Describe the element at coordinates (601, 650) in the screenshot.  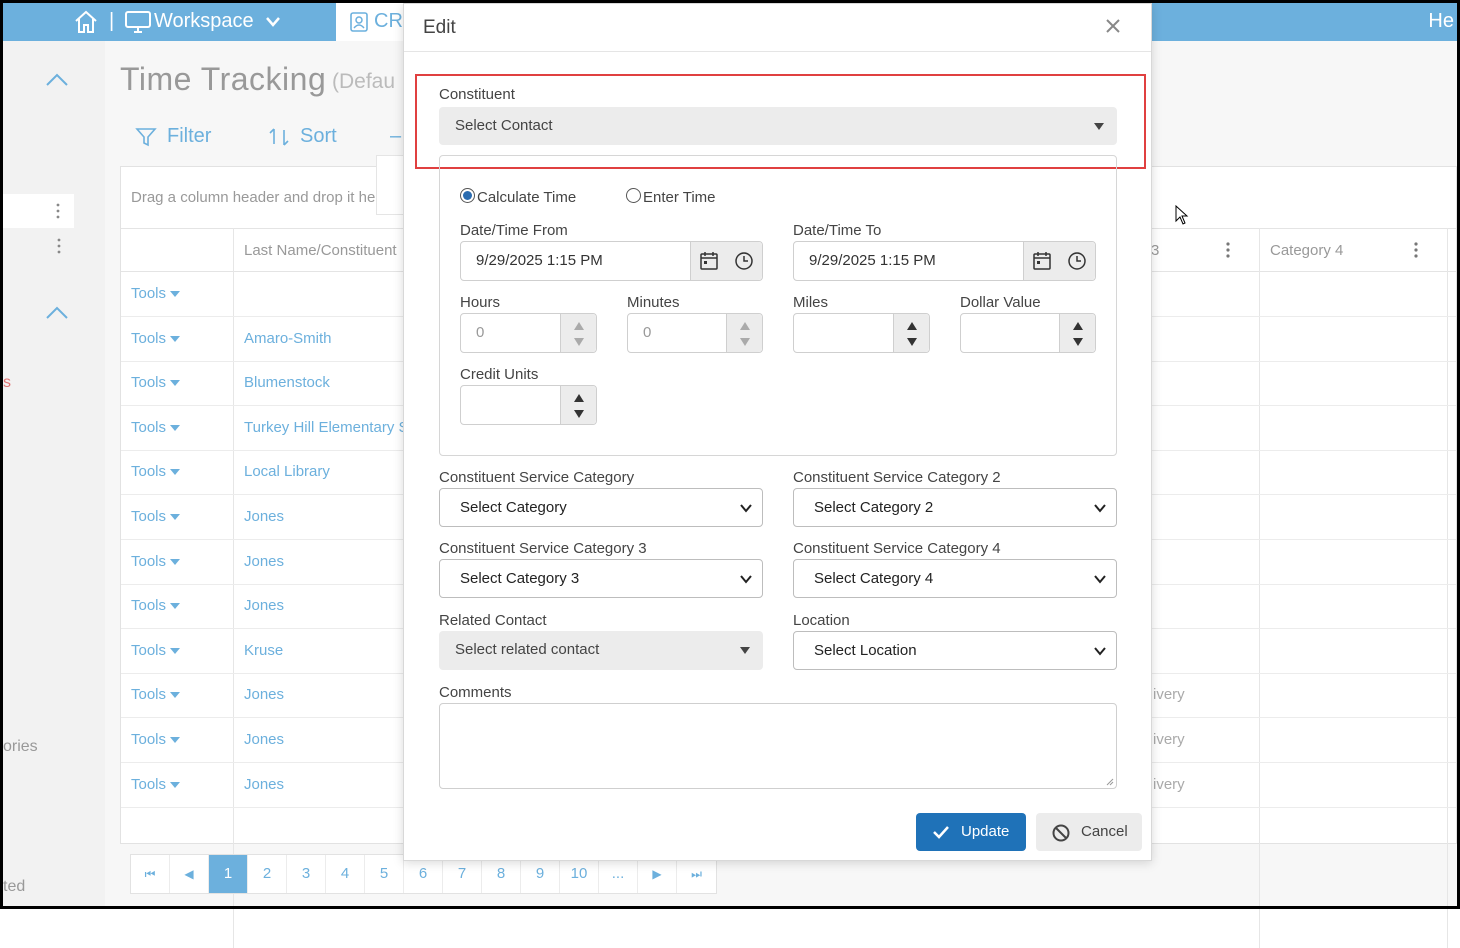
I see `related-contact-select: Select related contact` at that location.